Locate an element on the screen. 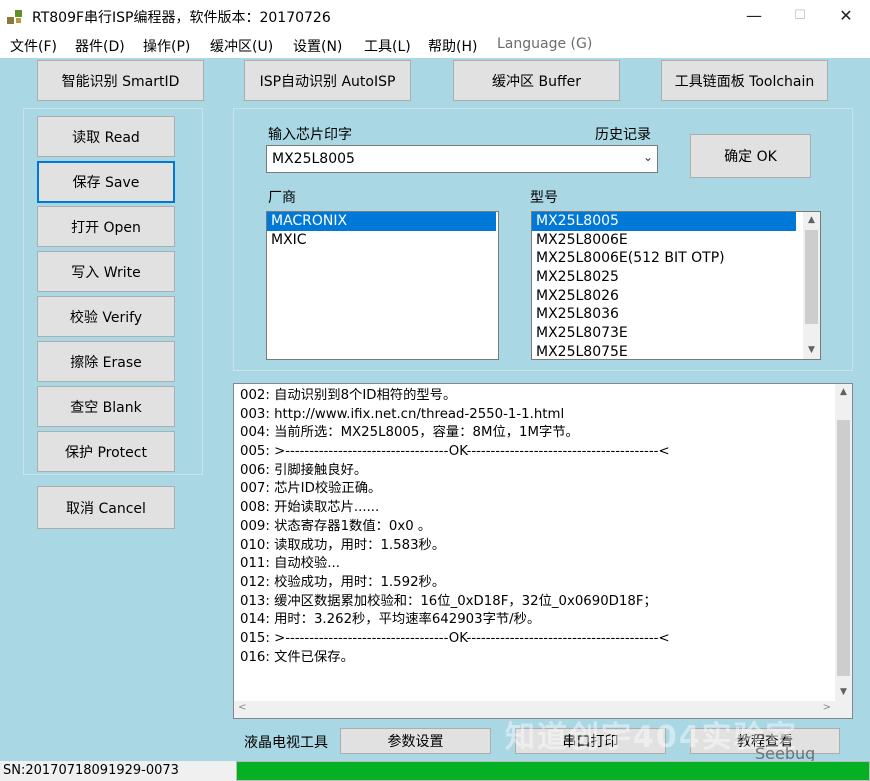 The width and height of the screenshot is (870, 781). maximize-button: ☐ is located at coordinates (800, 16).